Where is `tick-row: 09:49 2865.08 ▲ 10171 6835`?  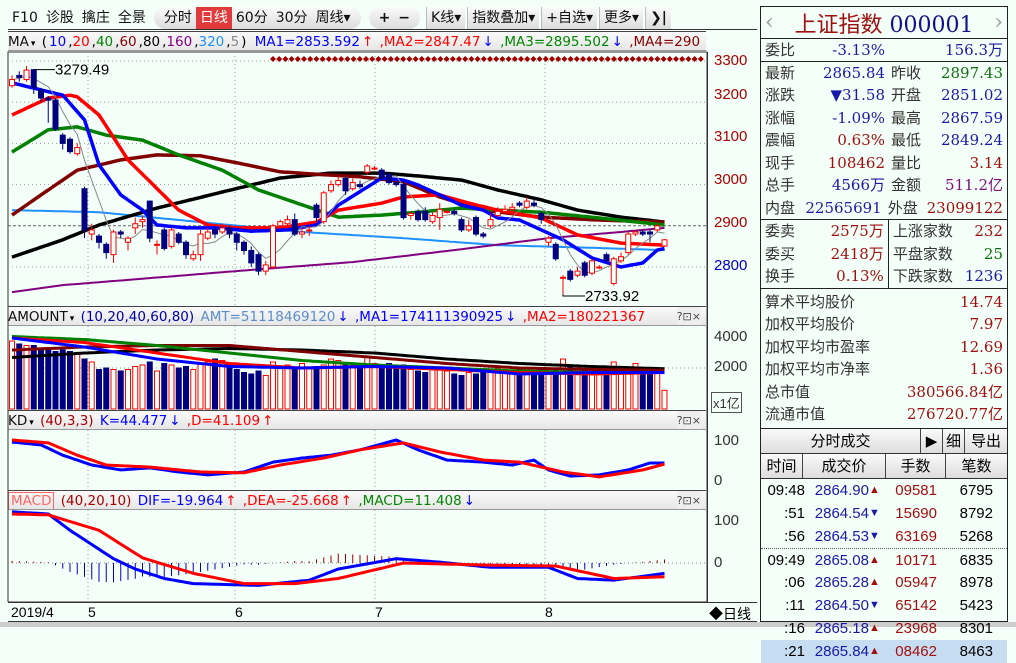 tick-row: 09:49 2865.08 ▲ 10171 6835 is located at coordinates (884, 559).